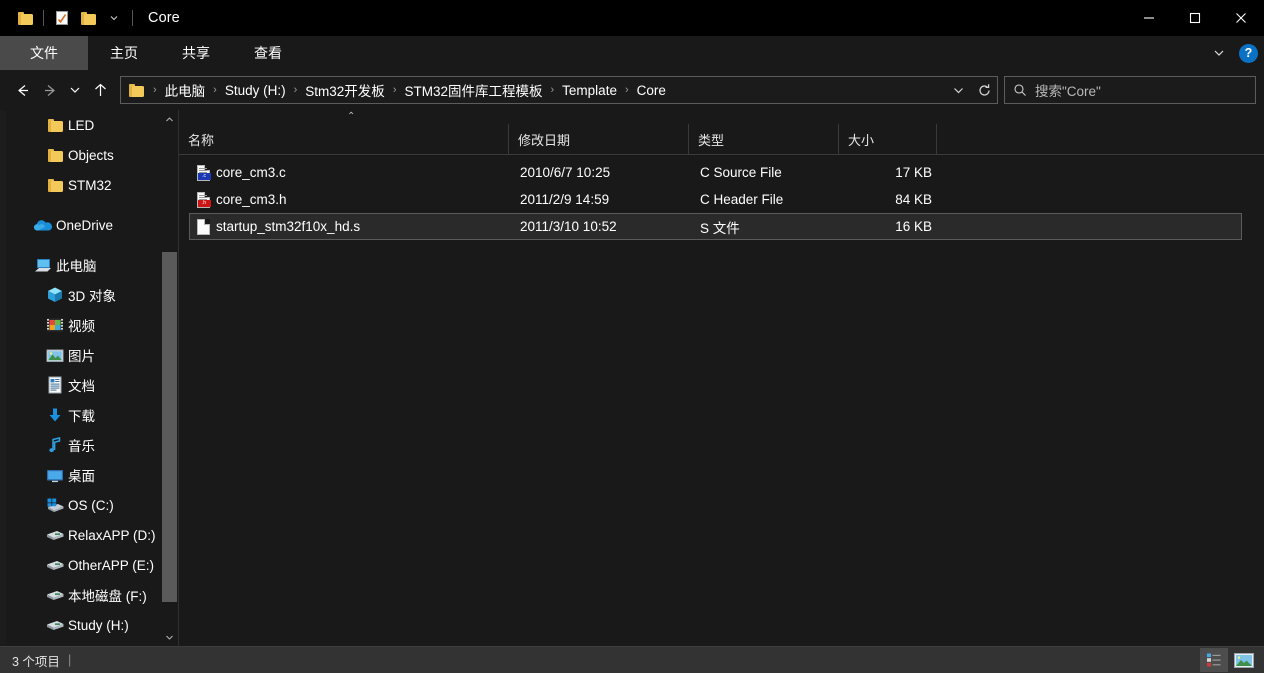 The image size is (1264, 673). Describe the element at coordinates (55, 385) in the screenshot. I see `documents-icon` at that location.